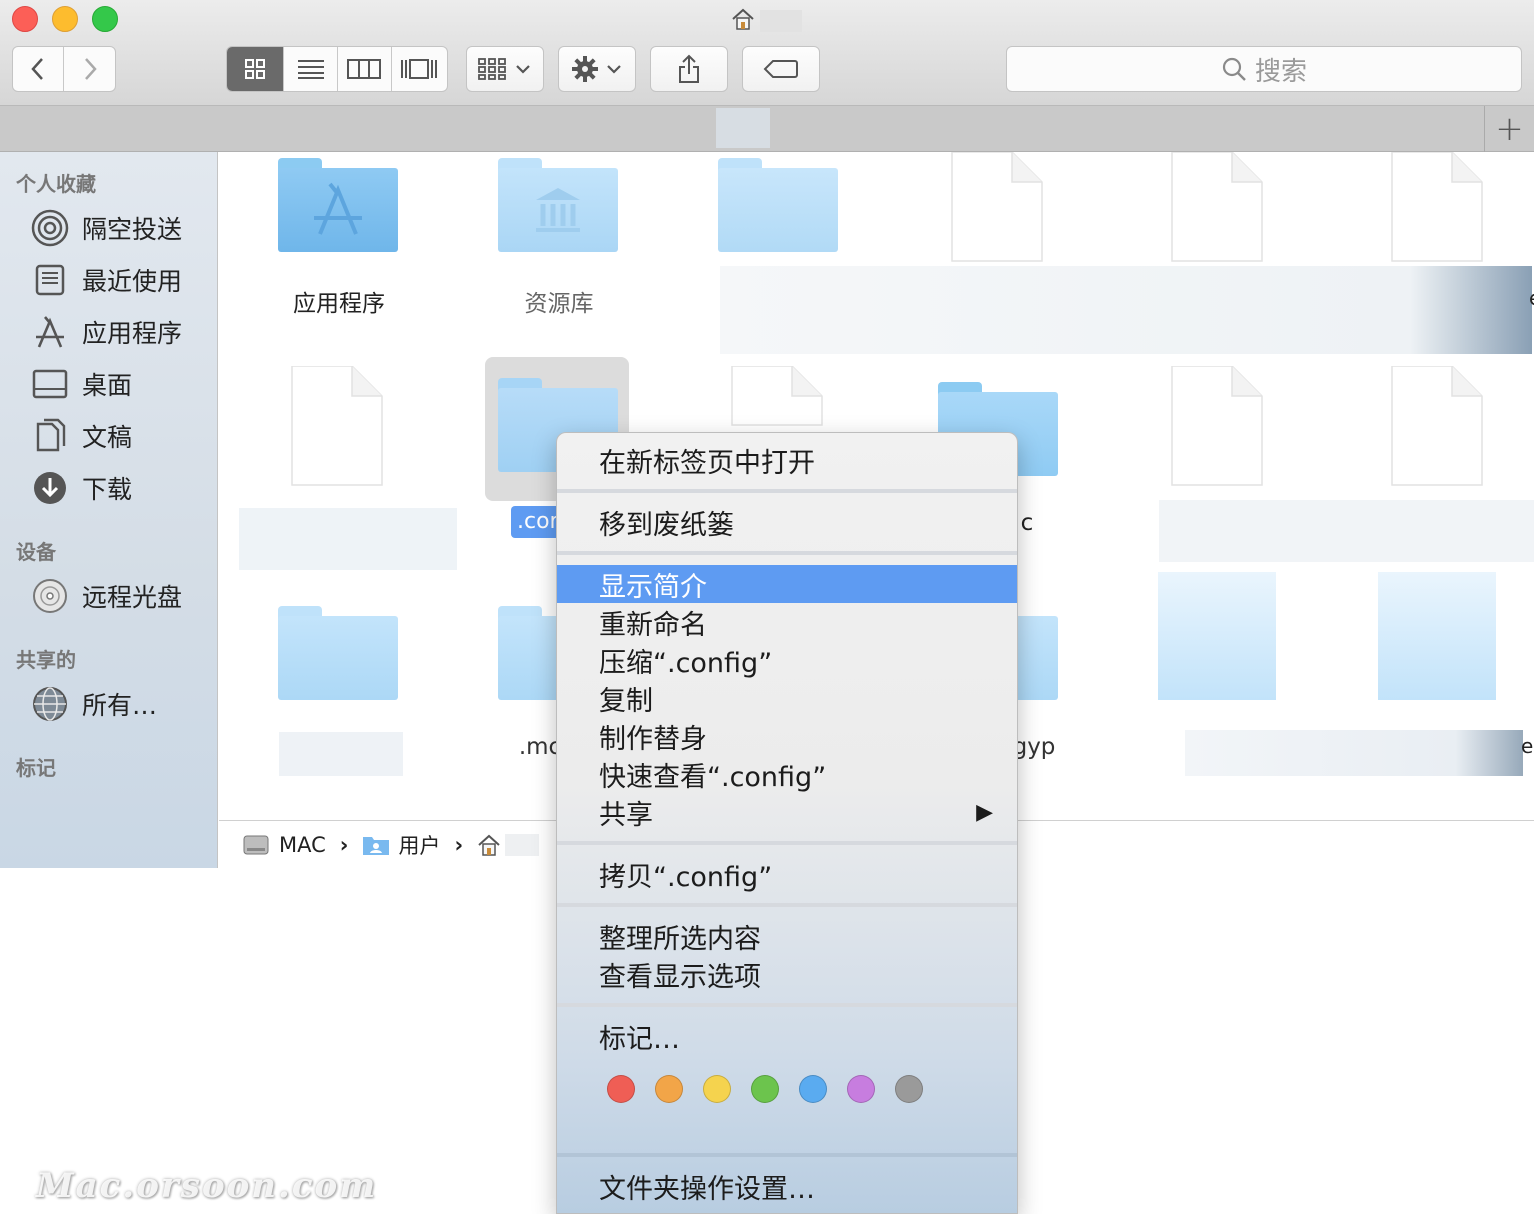 The image size is (1534, 1214). Describe the element at coordinates (787, 522) in the screenshot. I see `menu-item-move-to-trash: 移到废纸篓` at that location.